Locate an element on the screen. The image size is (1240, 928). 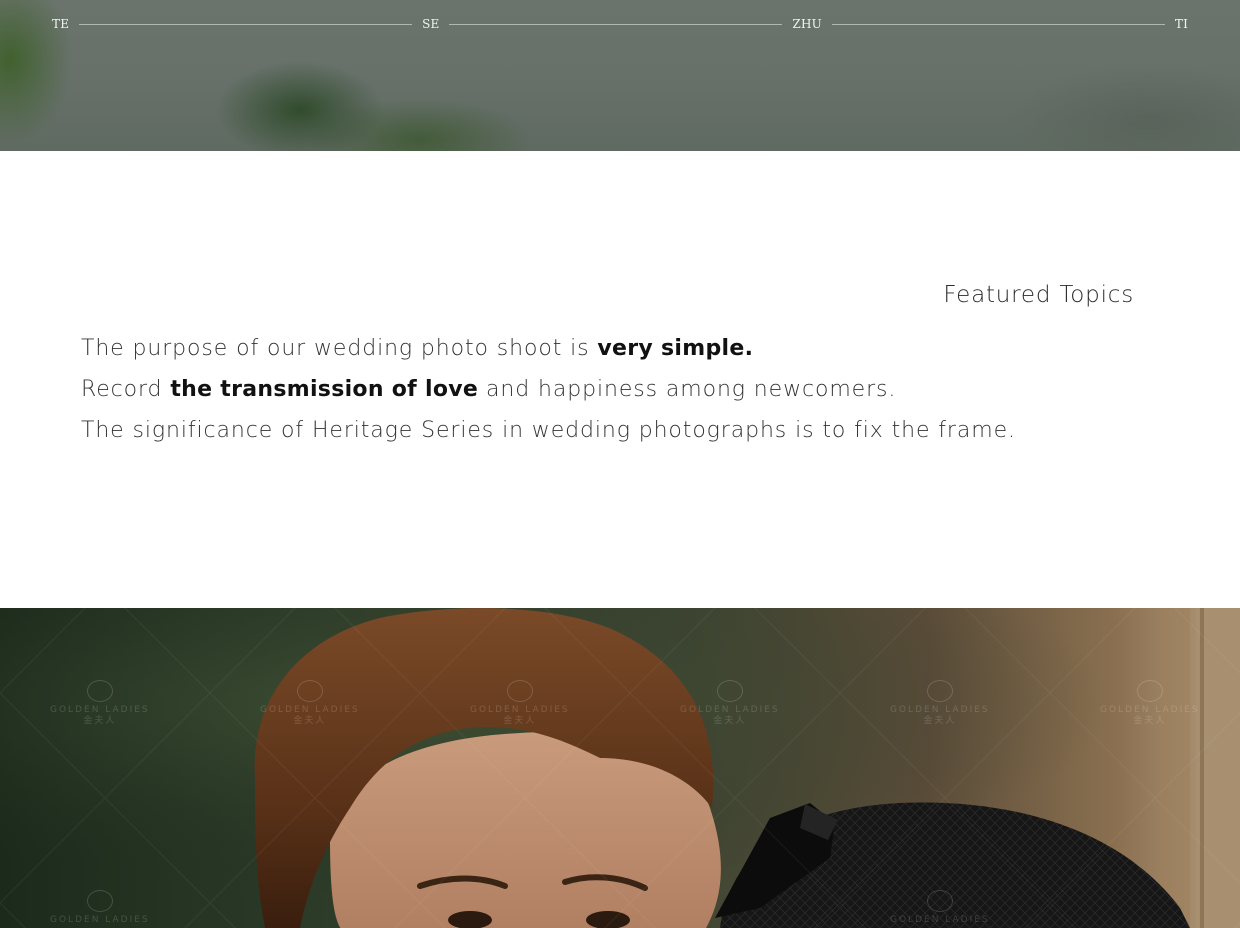
nav-label-se: SE is located at coordinates (430, 24).